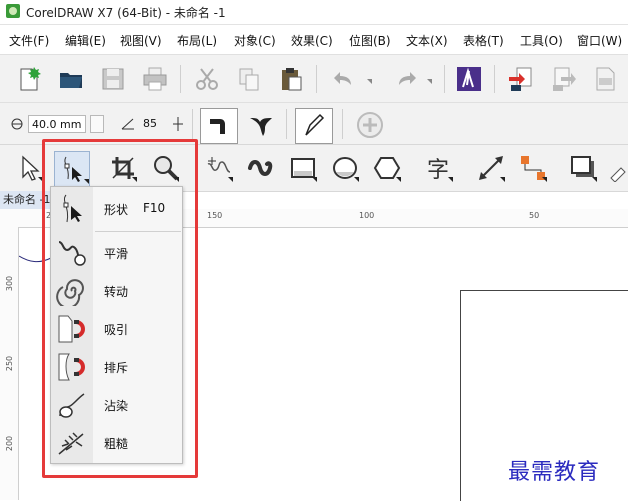  What do you see at coordinates (599, 40) in the screenshot?
I see `menu-window: 窗口(W)` at bounding box center [599, 40].